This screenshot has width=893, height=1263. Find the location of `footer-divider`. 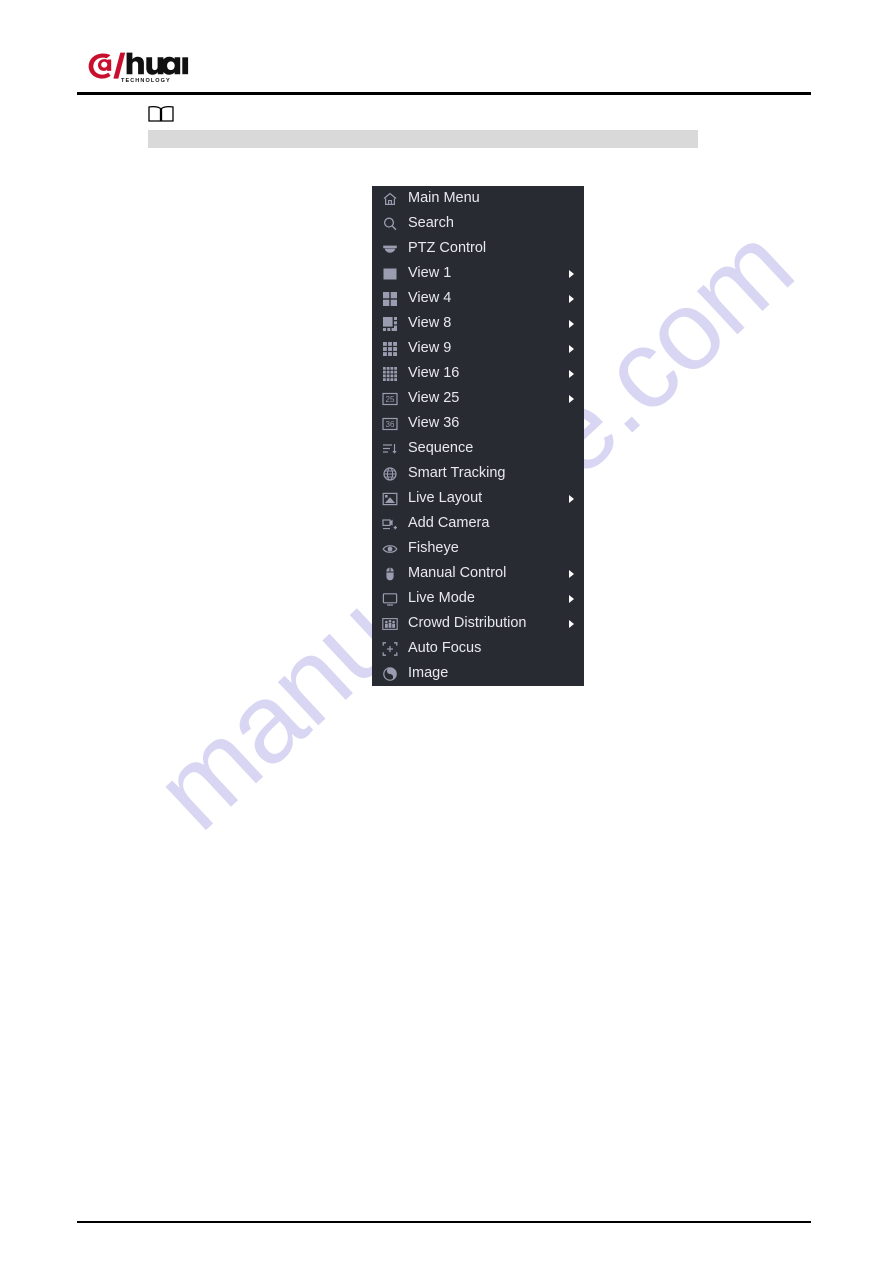

footer-divider is located at coordinates (444, 1222).